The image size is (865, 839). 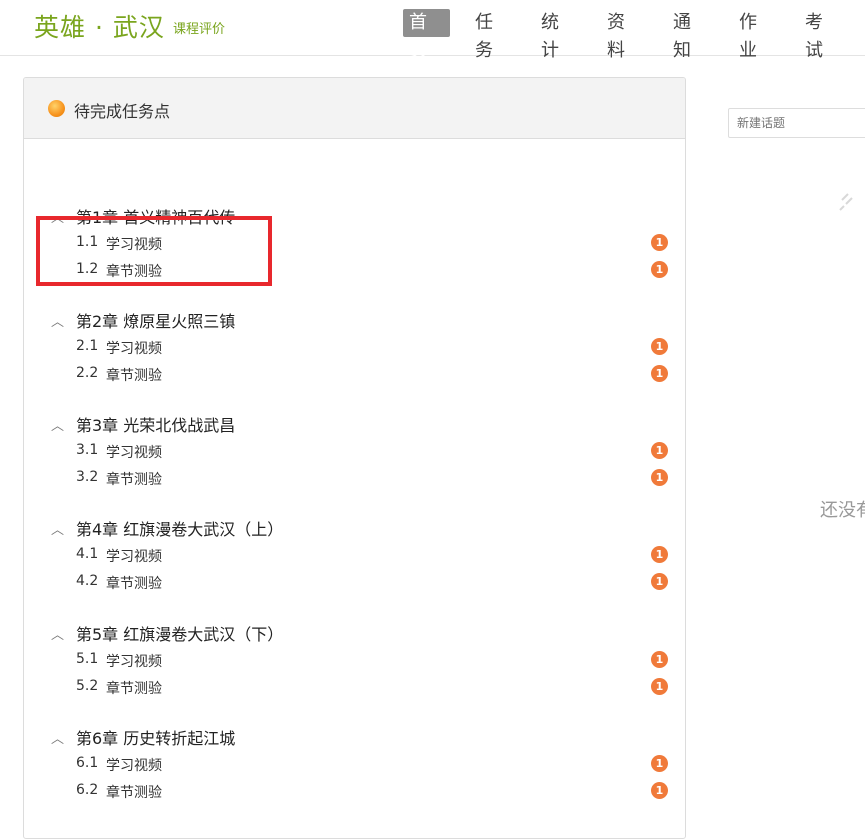 What do you see at coordinates (155, 424) in the screenshot?
I see `chapter-title: 第3章 光荣北伐战武昌` at bounding box center [155, 424].